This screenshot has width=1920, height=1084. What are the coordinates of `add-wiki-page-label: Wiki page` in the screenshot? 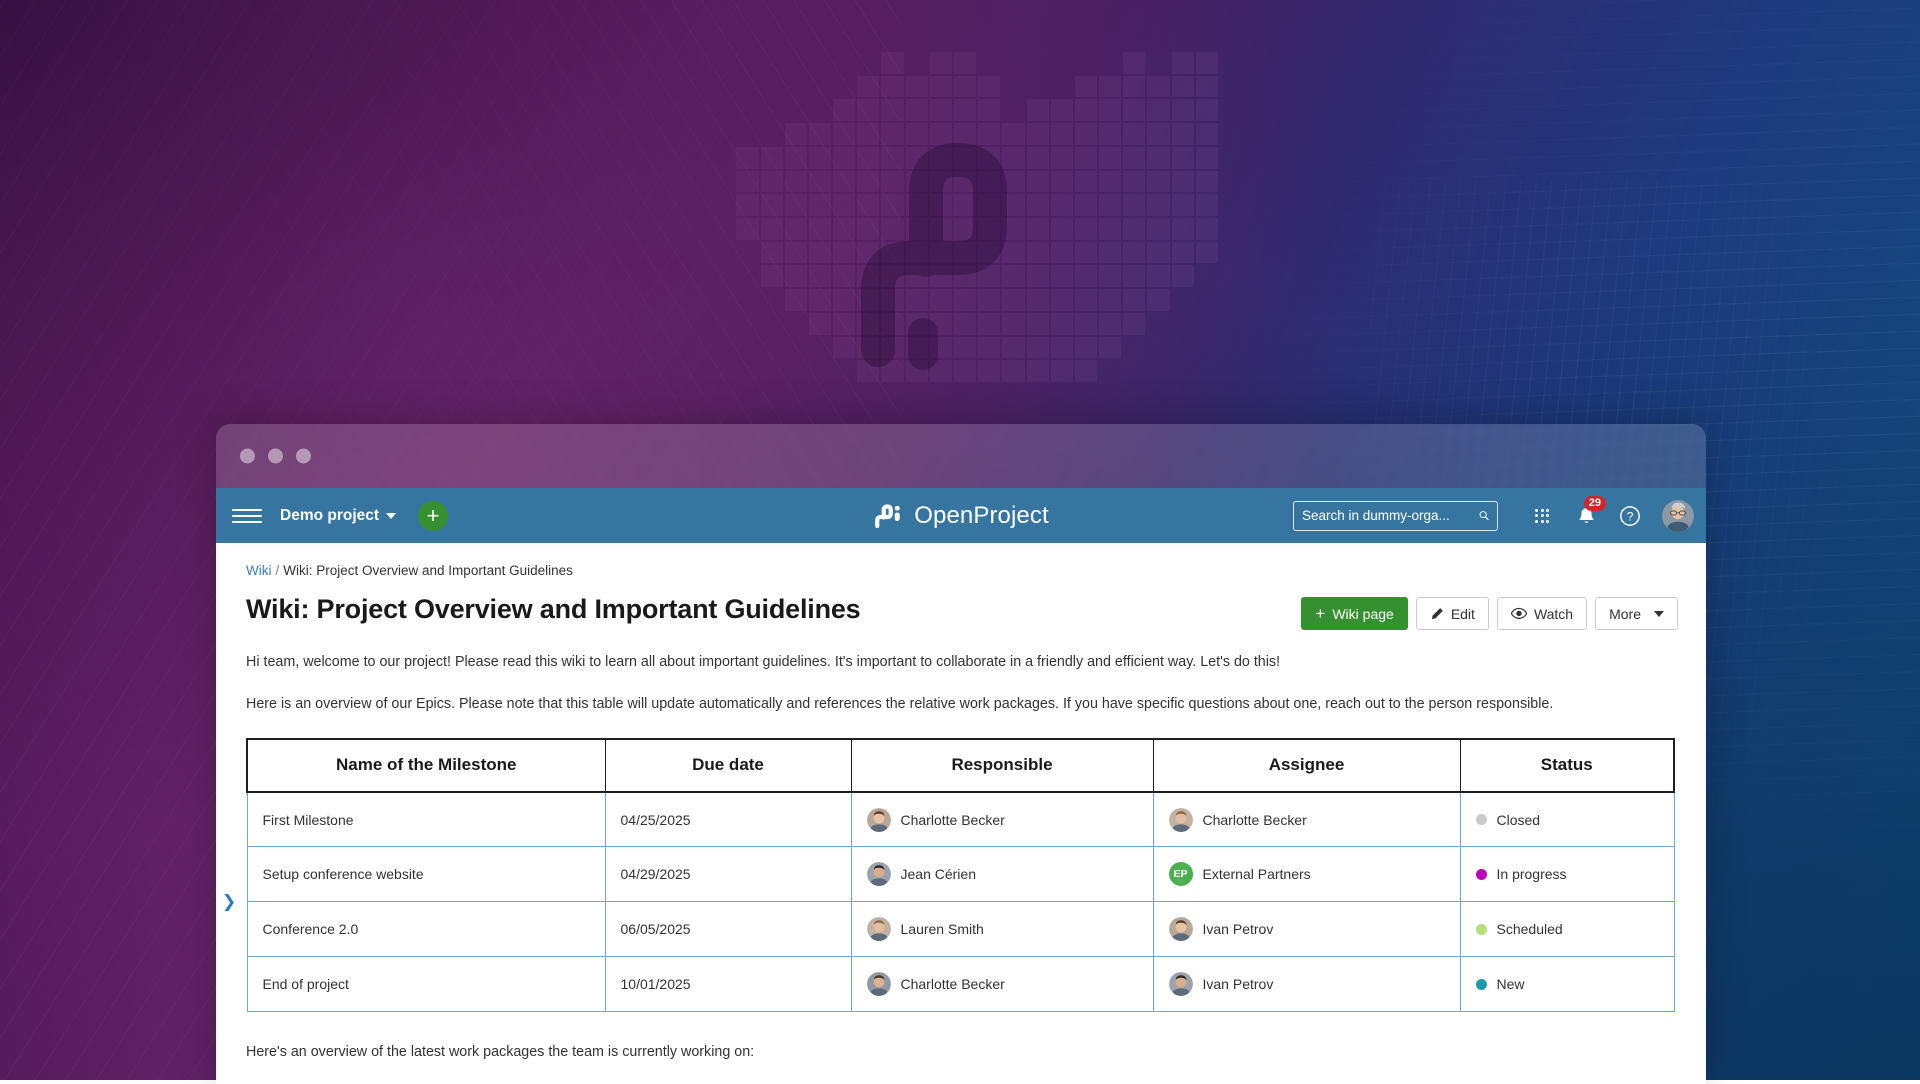 It's located at (1362, 614).